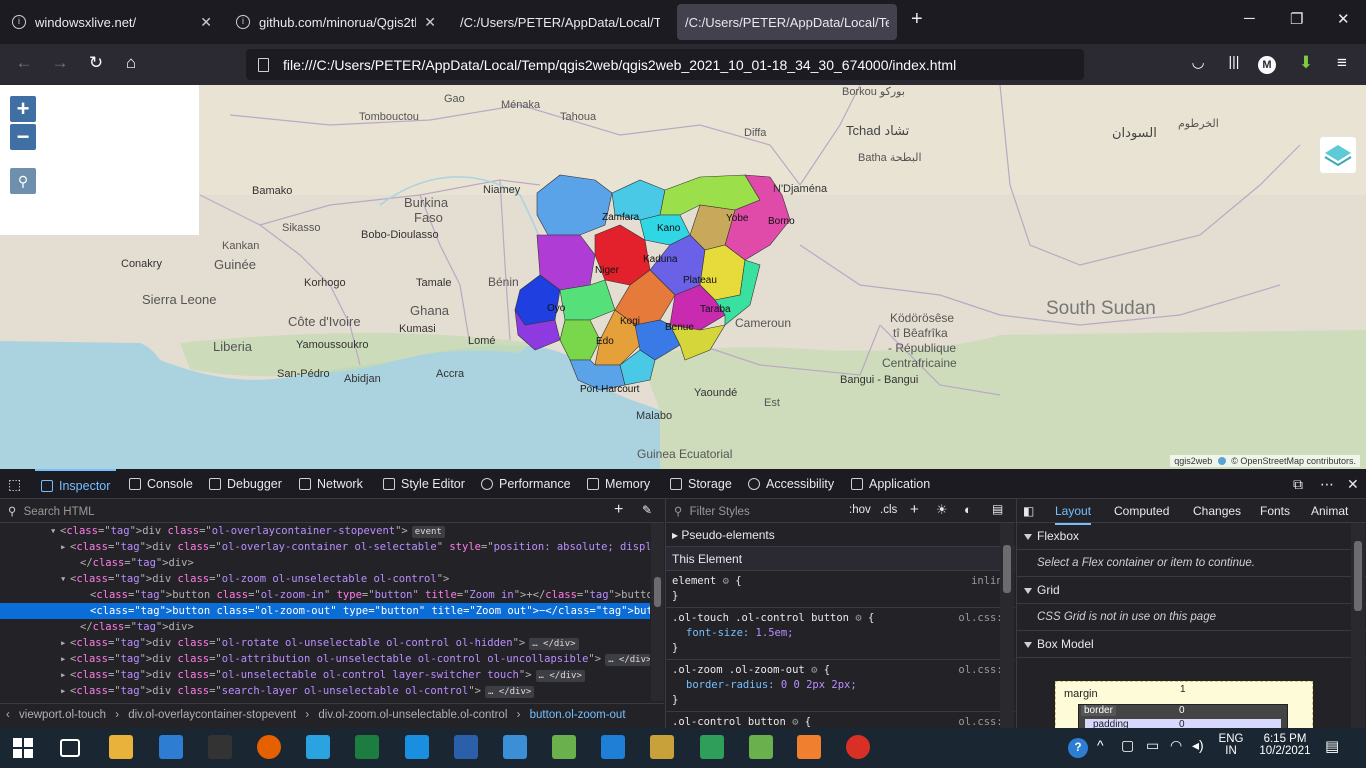  What do you see at coordinates (1191, 536) in the screenshot?
I see `flexbox-section: Flexbox` at bounding box center [1191, 536].